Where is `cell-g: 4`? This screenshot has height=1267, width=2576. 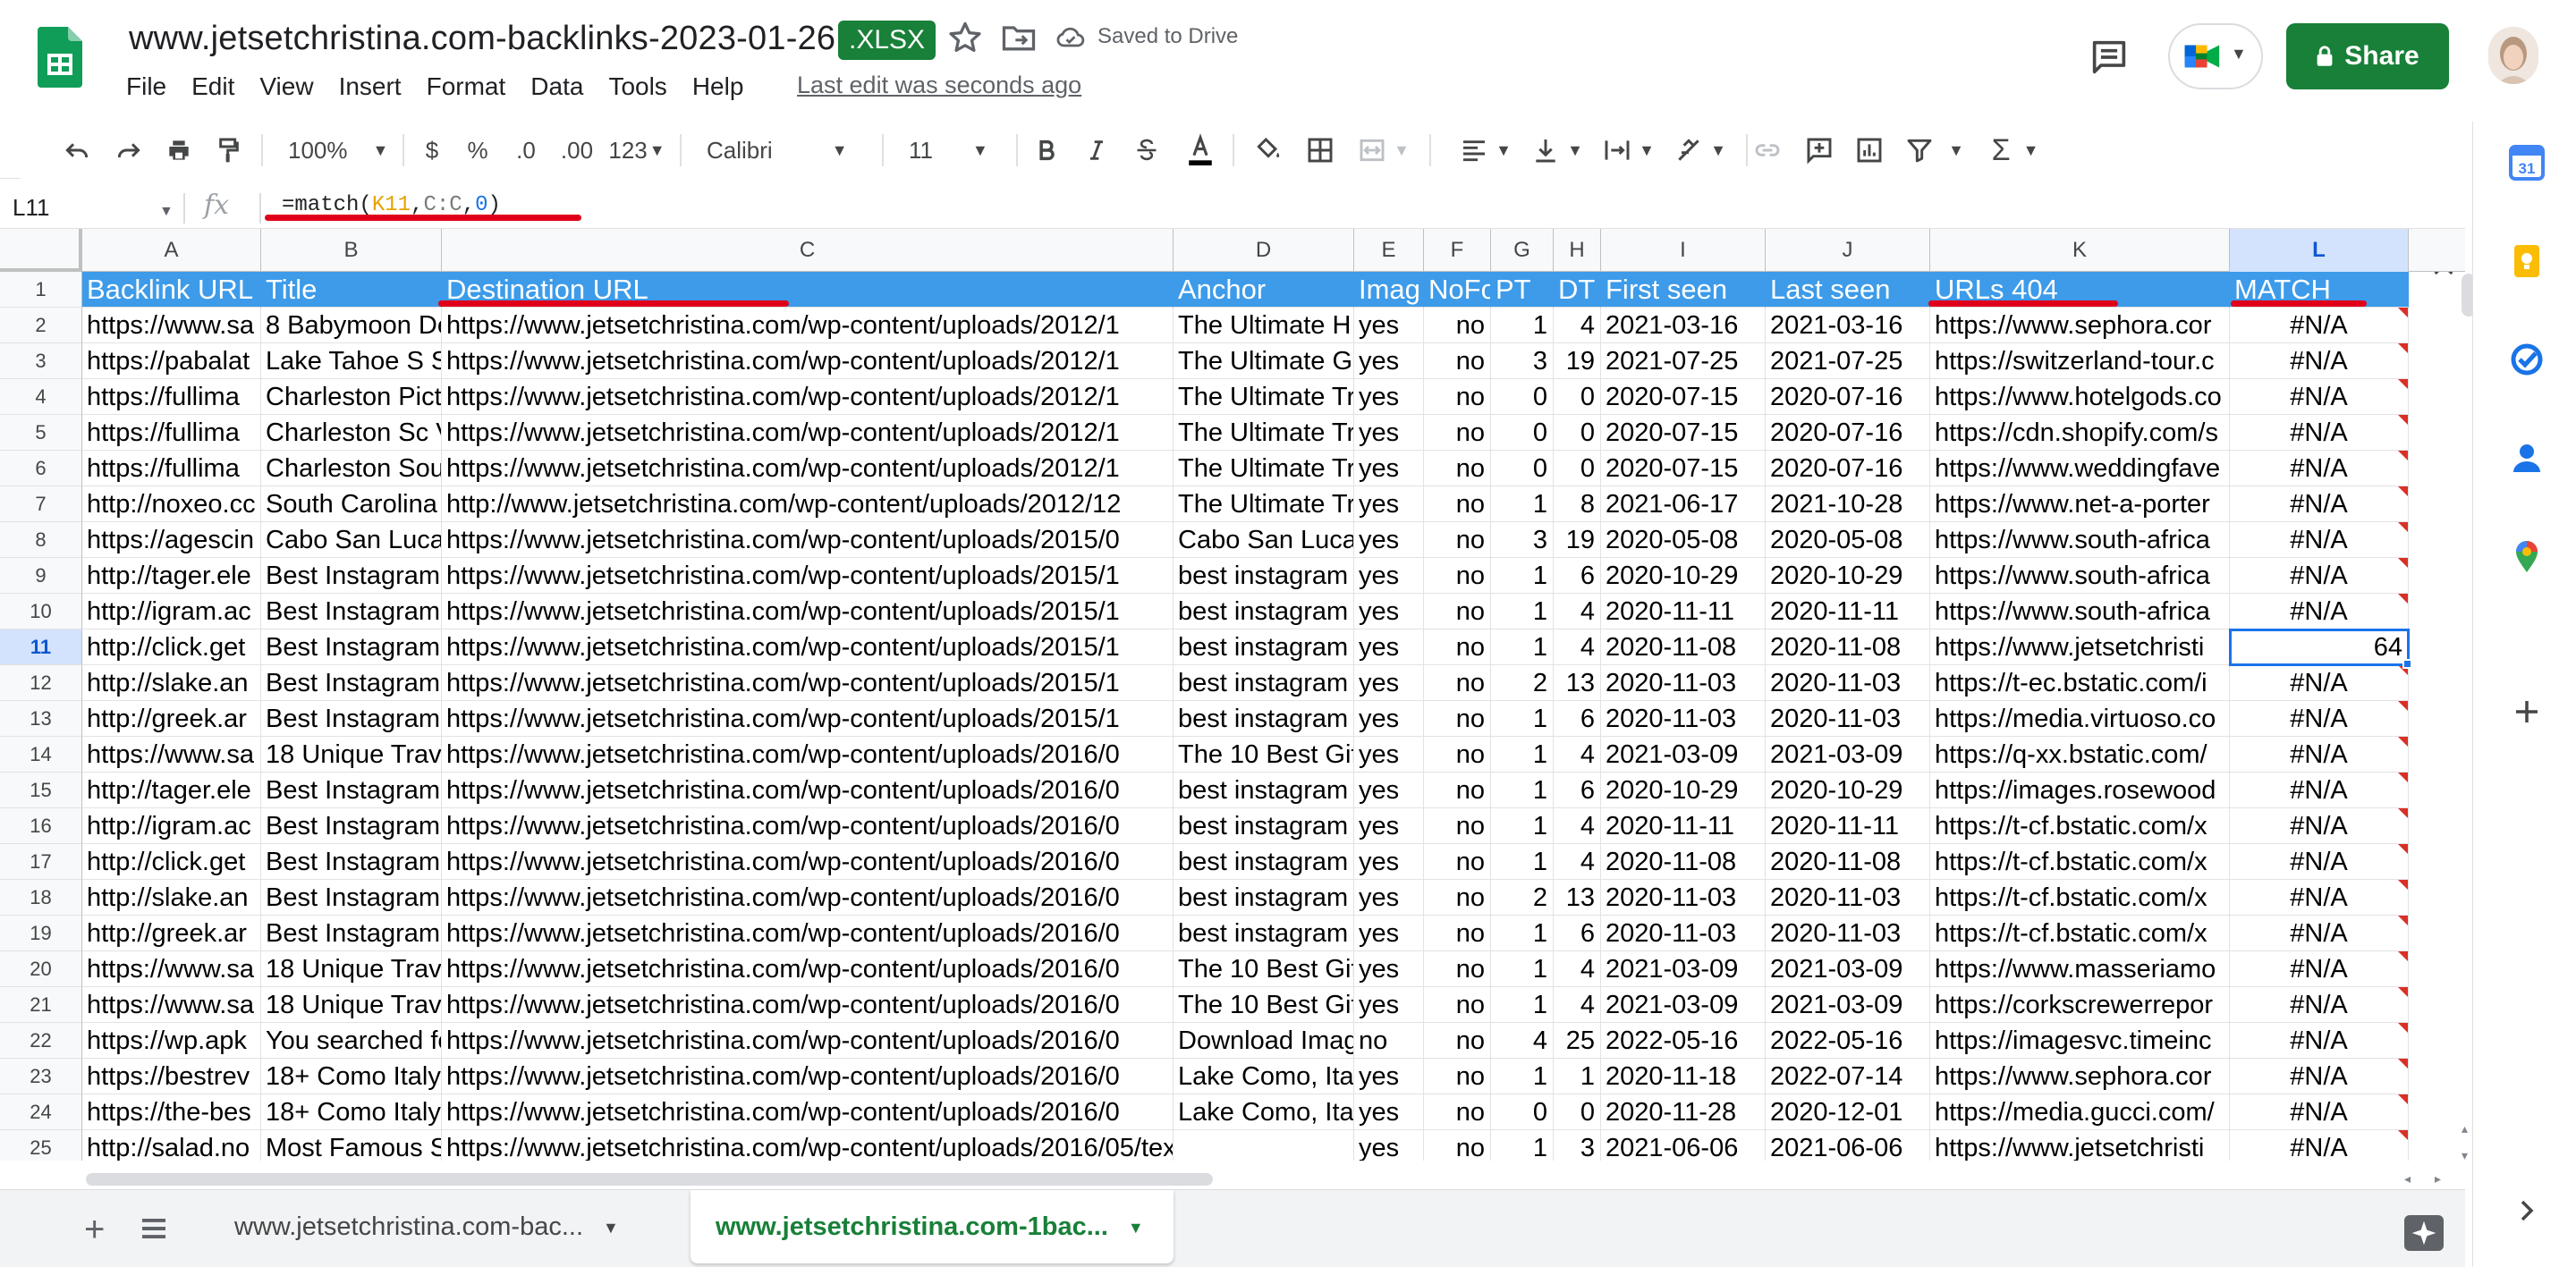 cell-g: 4 is located at coordinates (1522, 1041).